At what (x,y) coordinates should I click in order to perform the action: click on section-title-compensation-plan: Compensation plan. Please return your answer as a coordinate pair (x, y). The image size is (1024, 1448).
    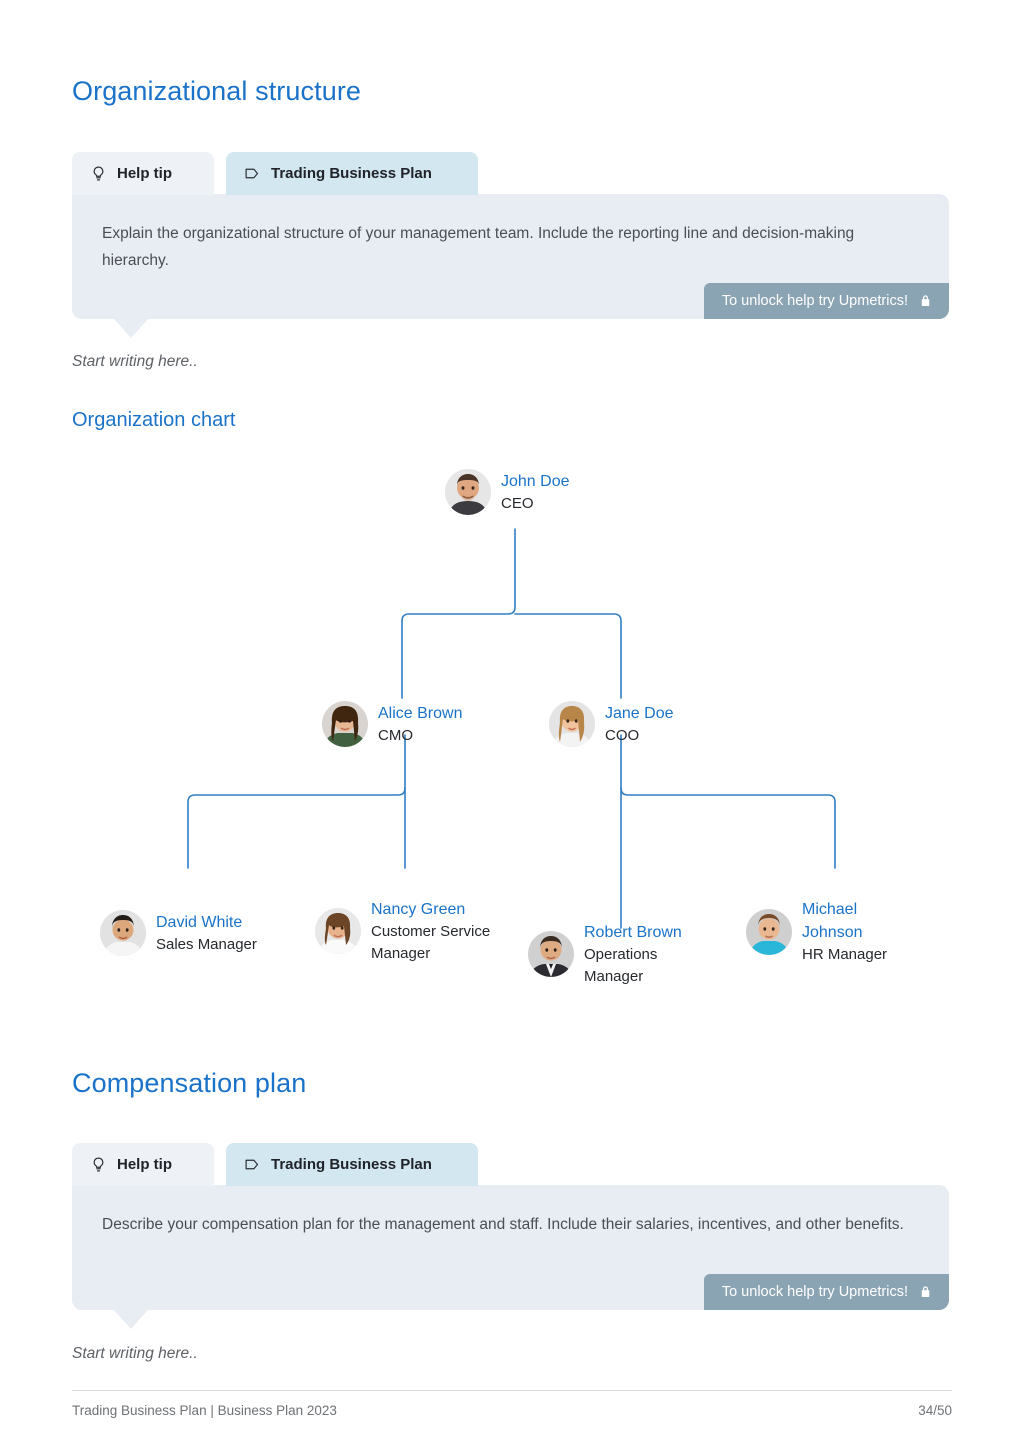
    Looking at the image, I should click on (189, 1083).